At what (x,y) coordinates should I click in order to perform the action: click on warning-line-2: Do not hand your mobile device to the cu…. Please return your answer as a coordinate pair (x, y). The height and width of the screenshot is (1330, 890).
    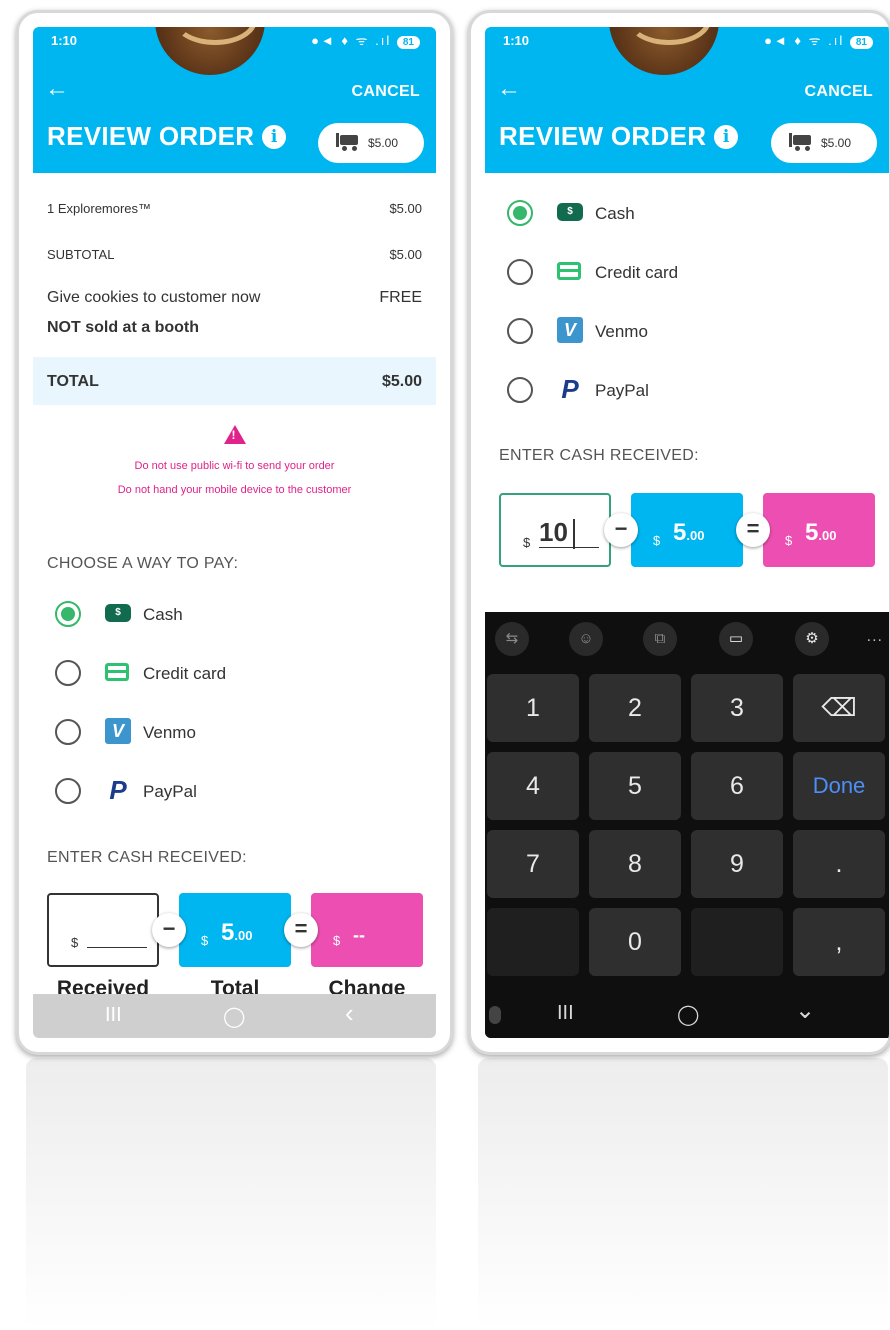
    Looking at the image, I should click on (234, 490).